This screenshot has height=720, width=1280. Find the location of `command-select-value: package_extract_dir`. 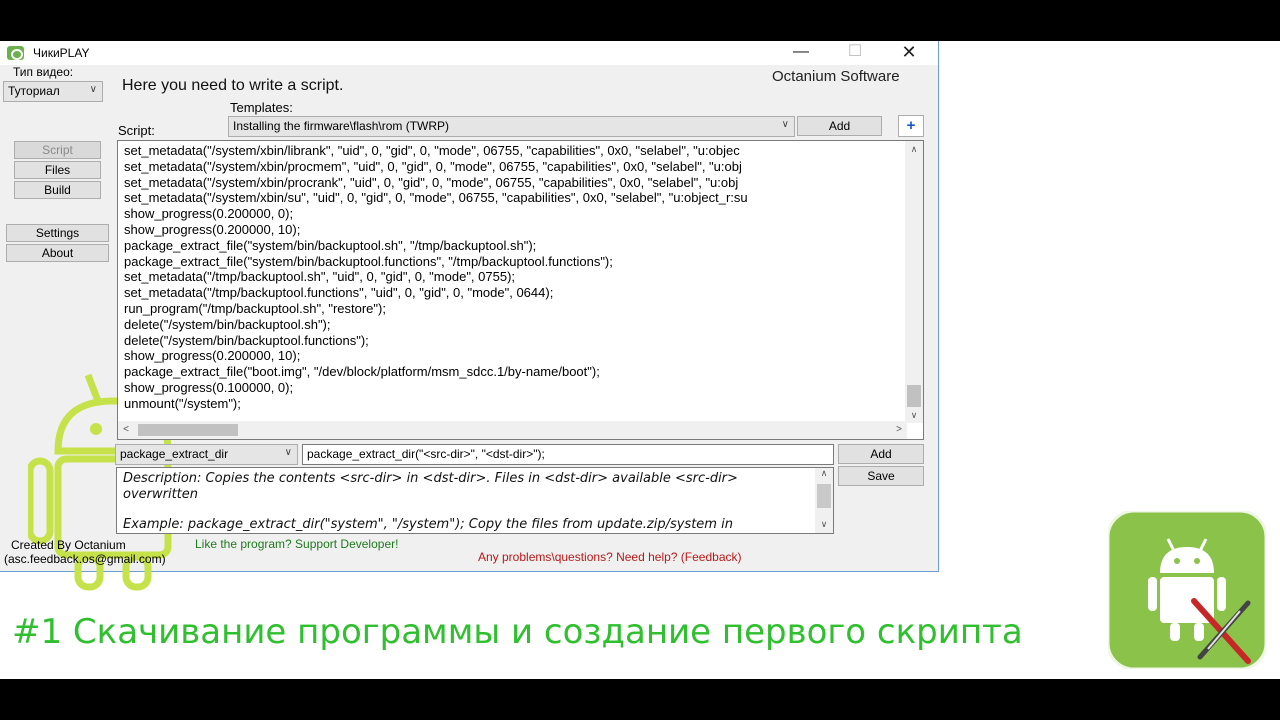

command-select-value: package_extract_dir is located at coordinates (174, 454).